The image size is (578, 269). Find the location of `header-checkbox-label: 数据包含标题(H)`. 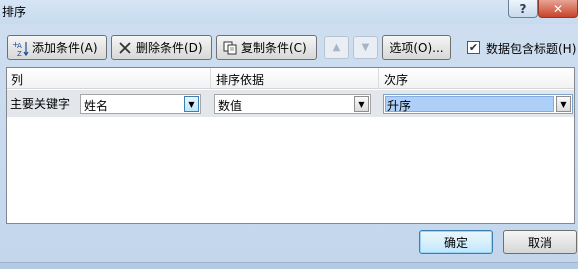

header-checkbox-label: 数据包含标题(H) is located at coordinates (531, 48).